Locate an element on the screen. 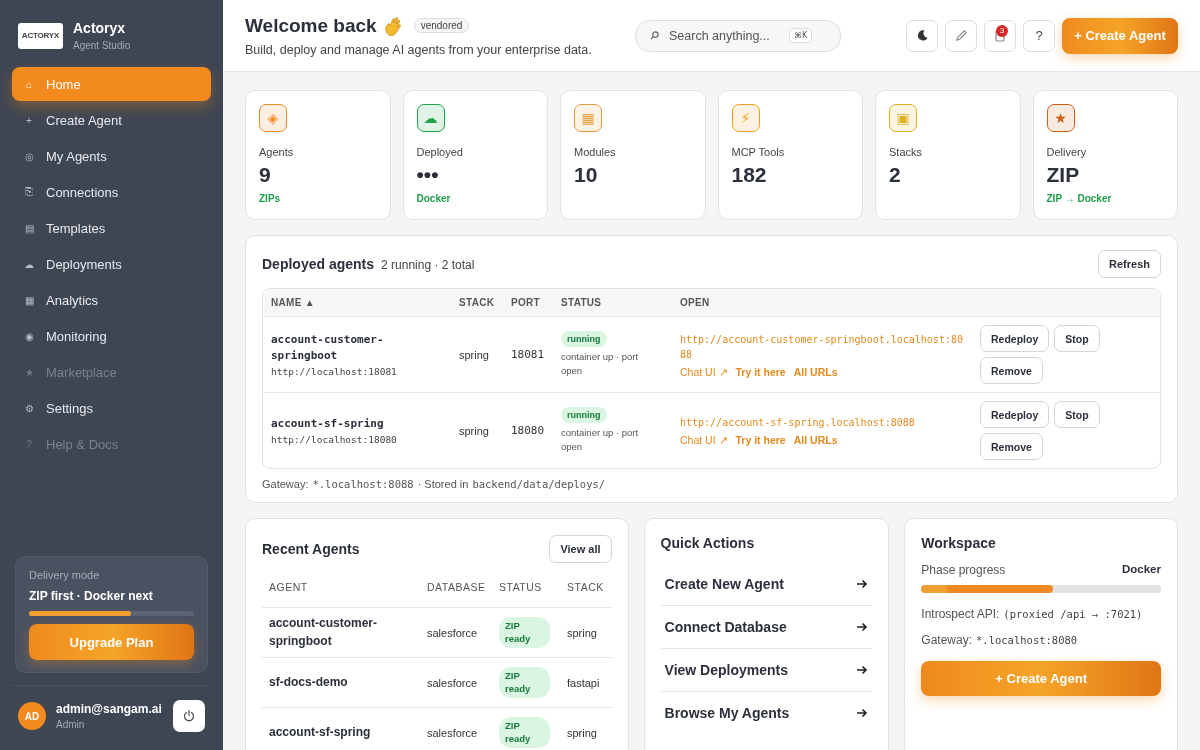 Image resolution: width=1200 pixels, height=750 pixels. panel-title: Quick Actions is located at coordinates (708, 543).